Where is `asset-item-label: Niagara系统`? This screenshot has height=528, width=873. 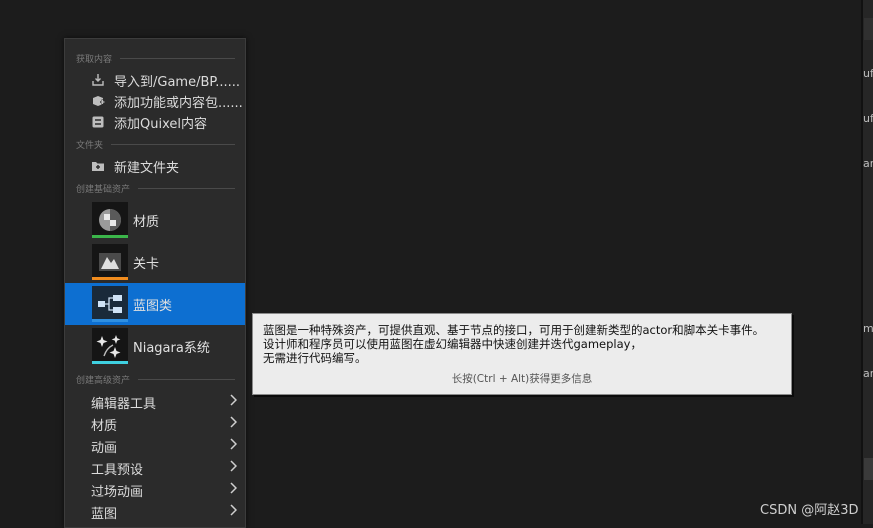 asset-item-label: Niagara系统 is located at coordinates (171, 348).